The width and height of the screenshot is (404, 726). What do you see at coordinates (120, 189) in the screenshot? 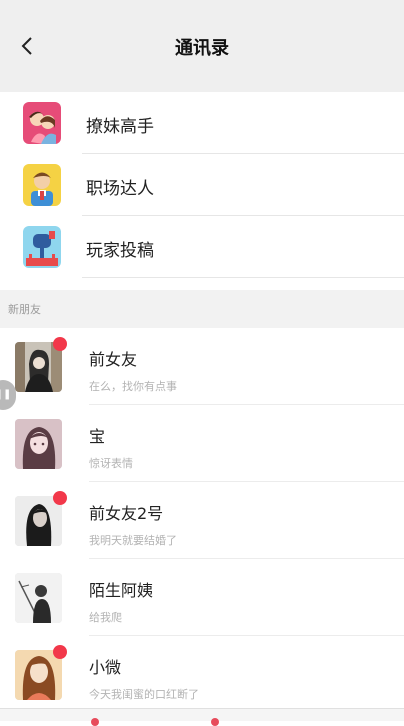
I see `category-label: 职场达人` at bounding box center [120, 189].